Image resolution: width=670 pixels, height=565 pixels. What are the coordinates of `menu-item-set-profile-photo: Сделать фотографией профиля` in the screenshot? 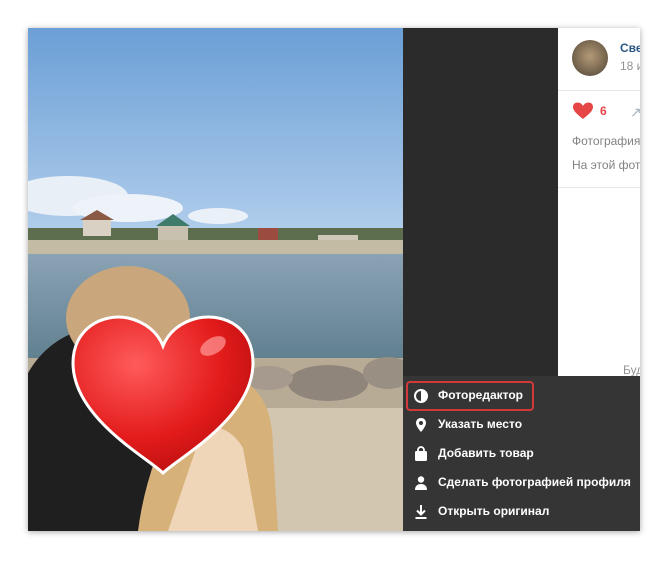 It's located at (521, 483).